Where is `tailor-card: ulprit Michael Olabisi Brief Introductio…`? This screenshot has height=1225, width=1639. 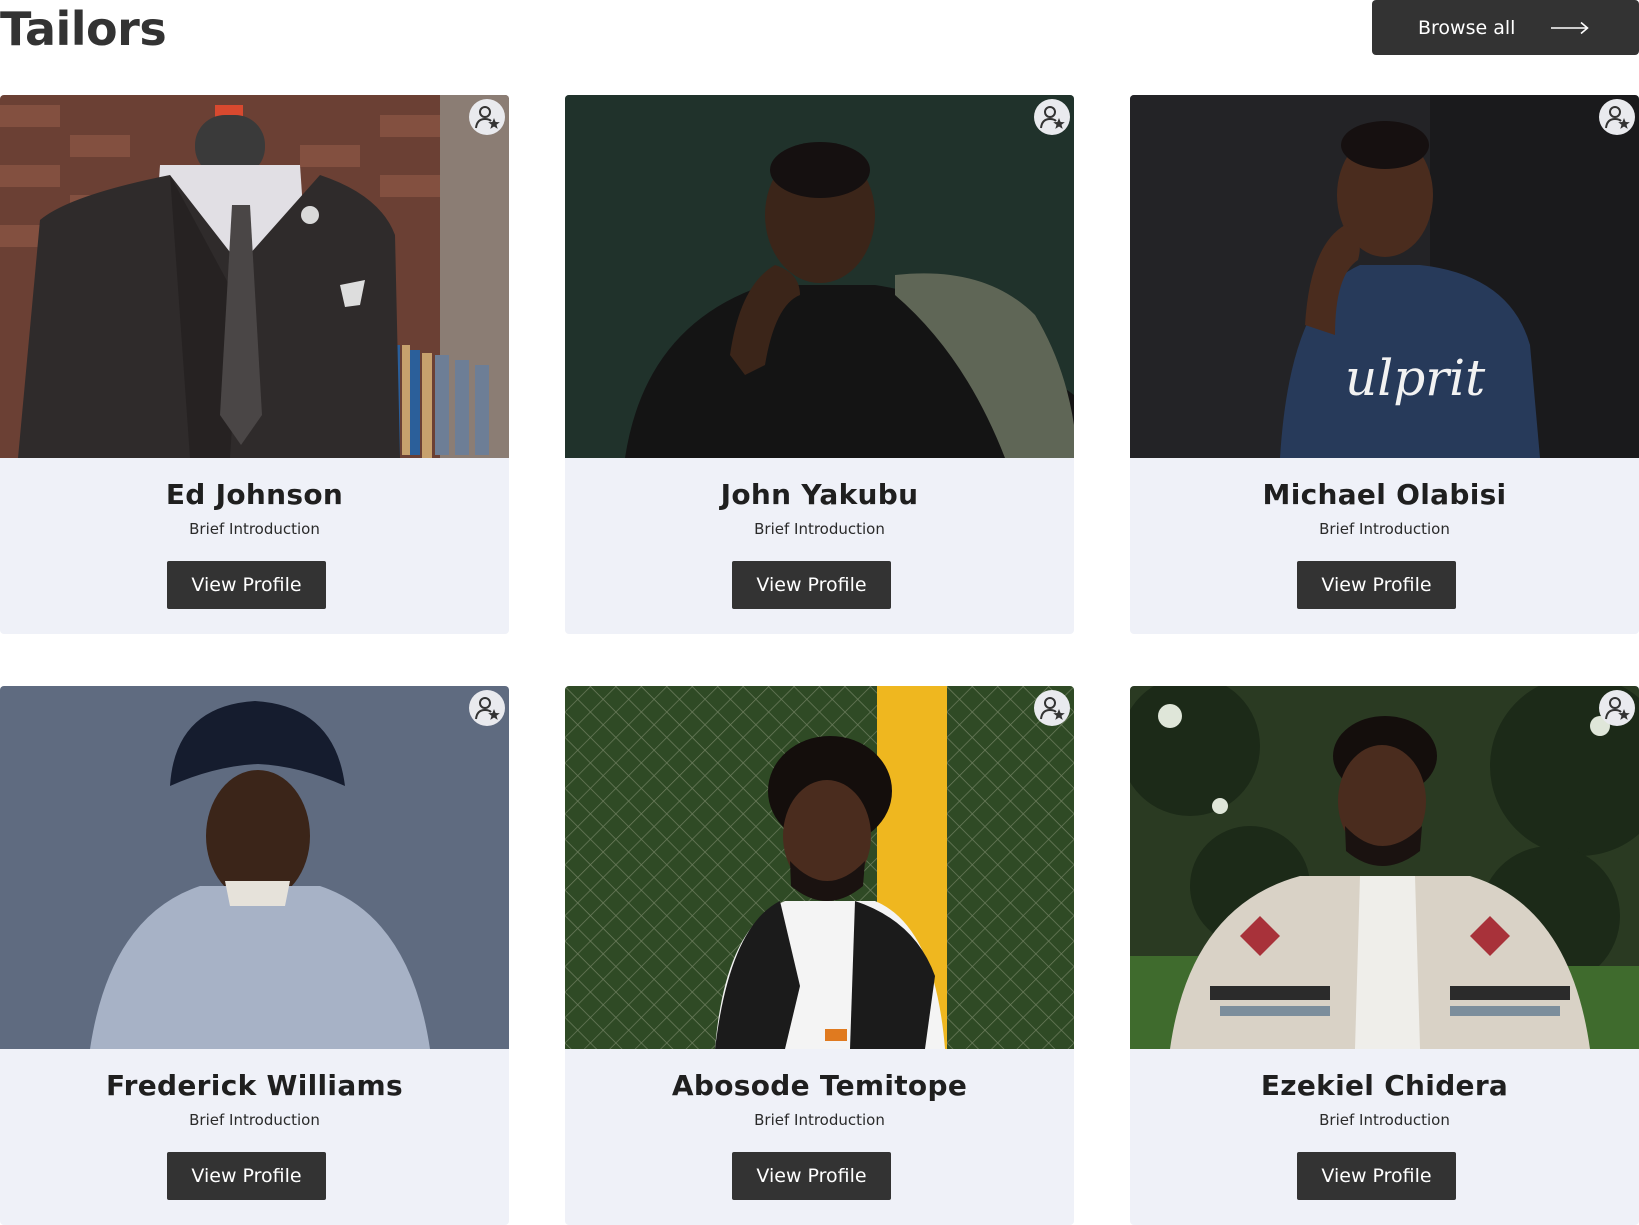 tailor-card: ulprit Michael Olabisi Brief Introductio… is located at coordinates (1384, 364).